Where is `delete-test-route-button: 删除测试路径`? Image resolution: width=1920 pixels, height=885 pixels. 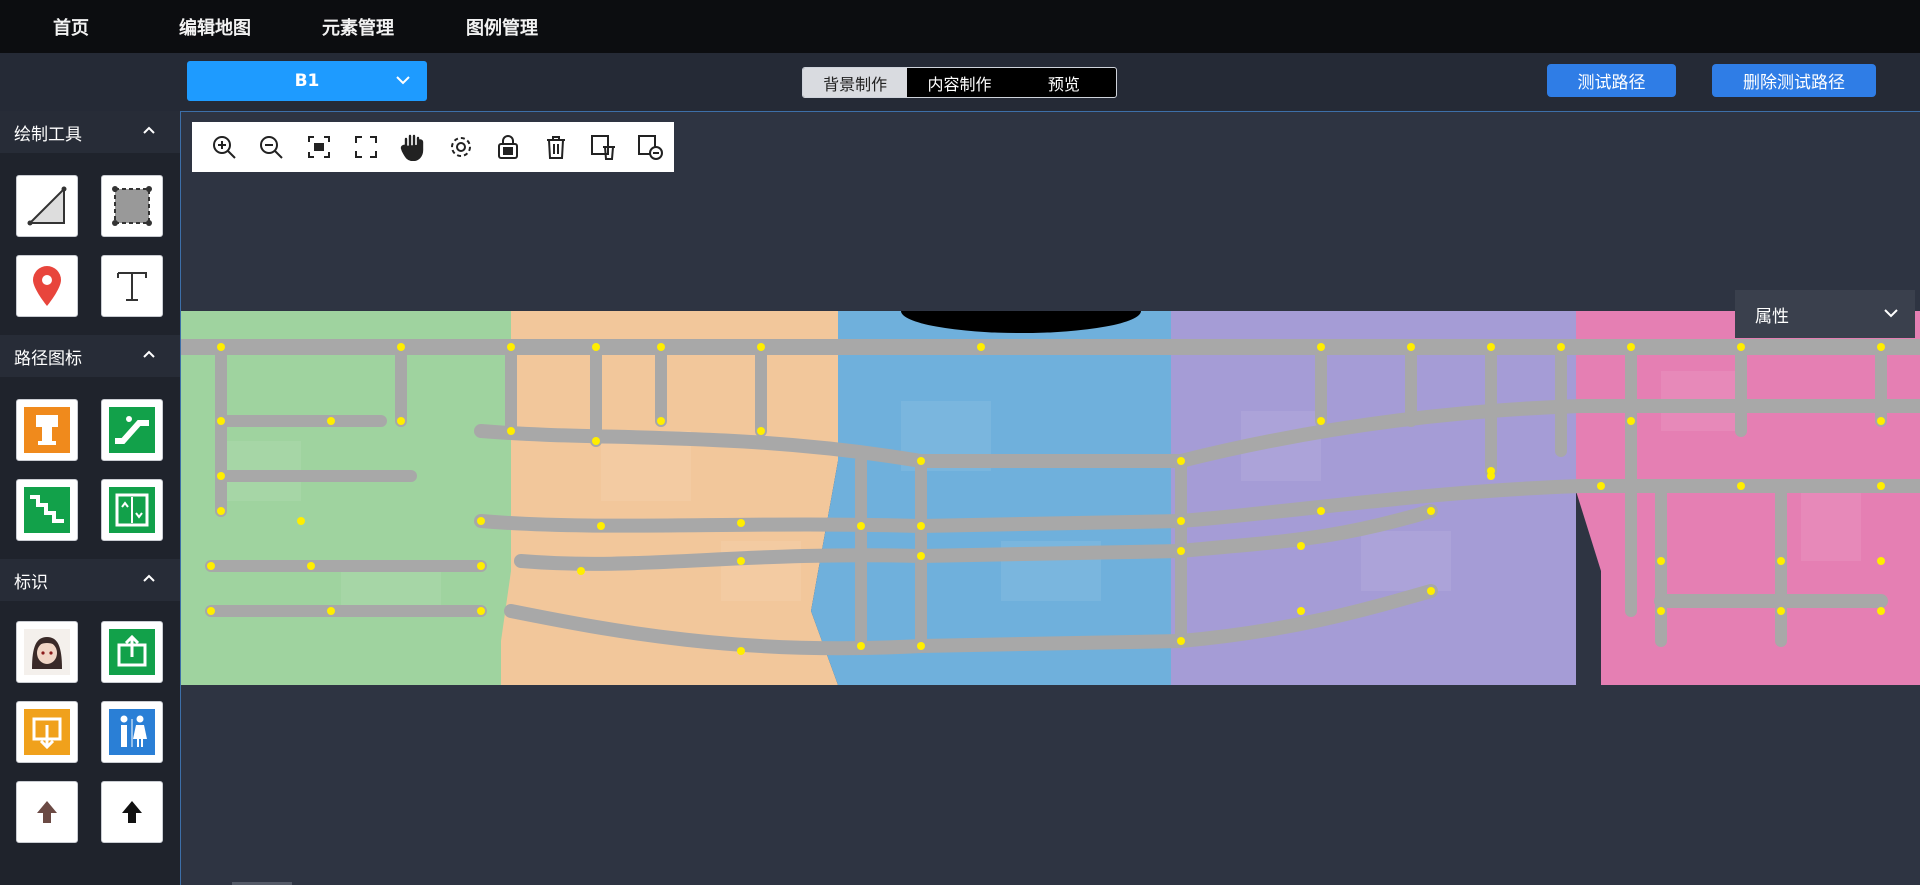
delete-test-route-button: 删除测试路径 is located at coordinates (1794, 80).